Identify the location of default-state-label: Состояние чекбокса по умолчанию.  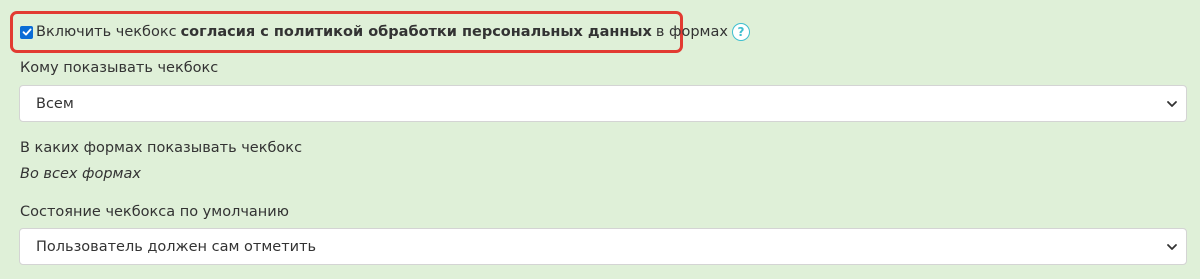
(154, 212).